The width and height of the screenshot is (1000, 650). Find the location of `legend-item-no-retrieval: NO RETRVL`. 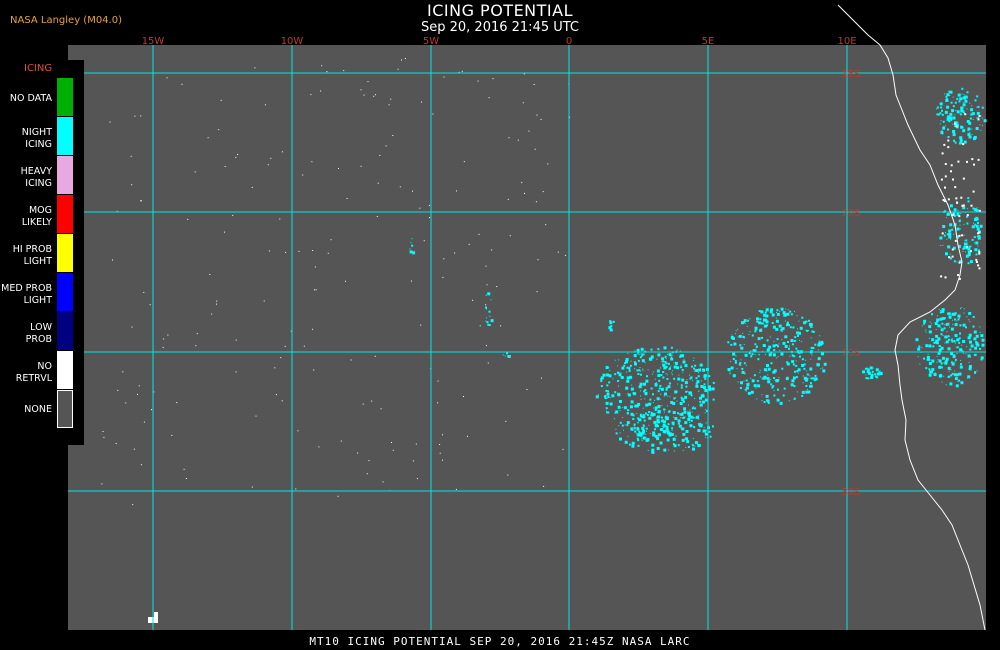

legend-item-no-retrieval: NO RETRVL is located at coordinates (42, 370).